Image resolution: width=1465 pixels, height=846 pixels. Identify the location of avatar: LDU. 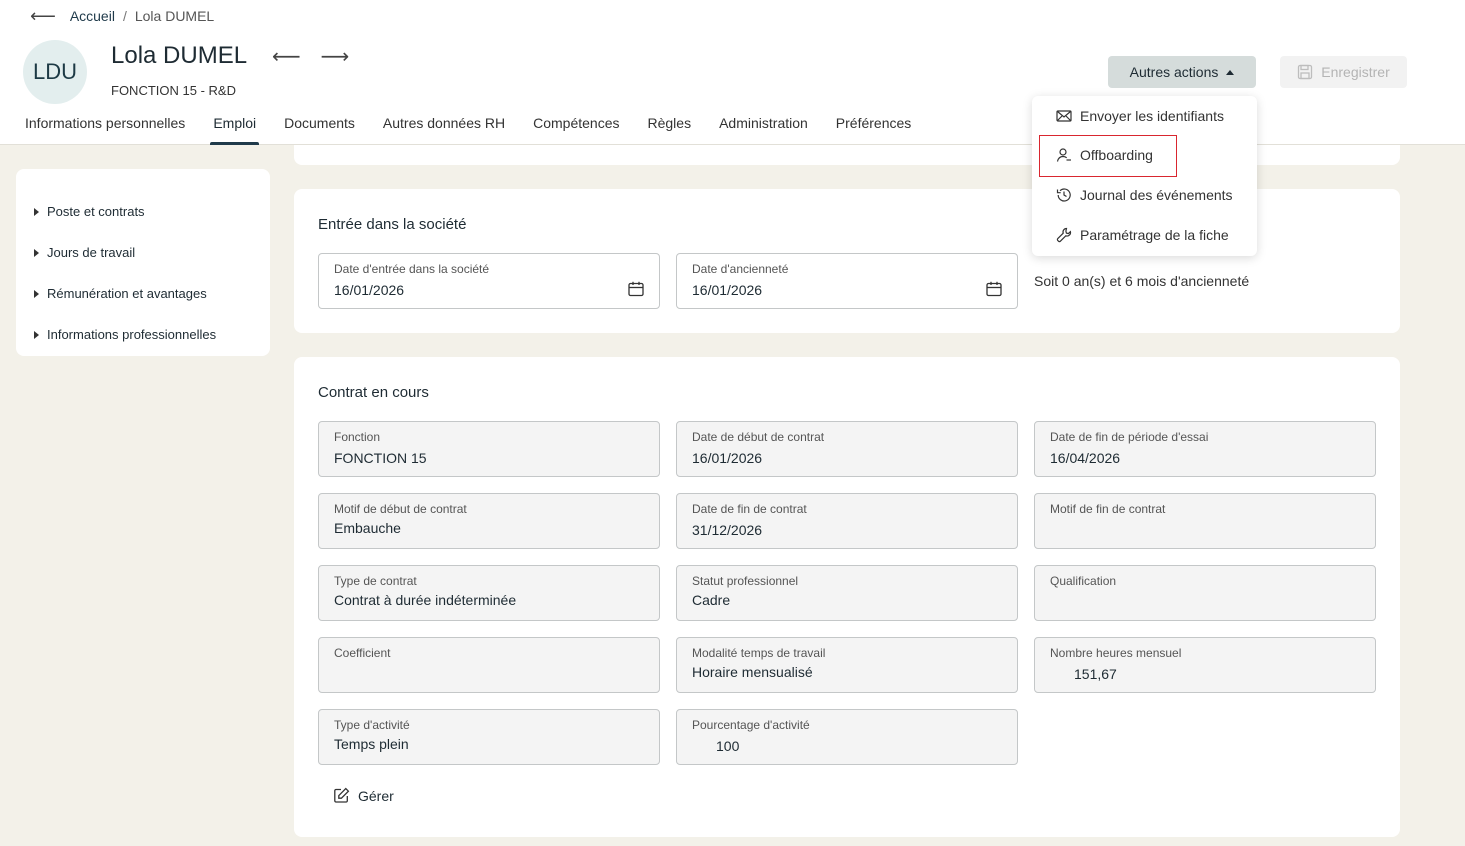
(55, 72).